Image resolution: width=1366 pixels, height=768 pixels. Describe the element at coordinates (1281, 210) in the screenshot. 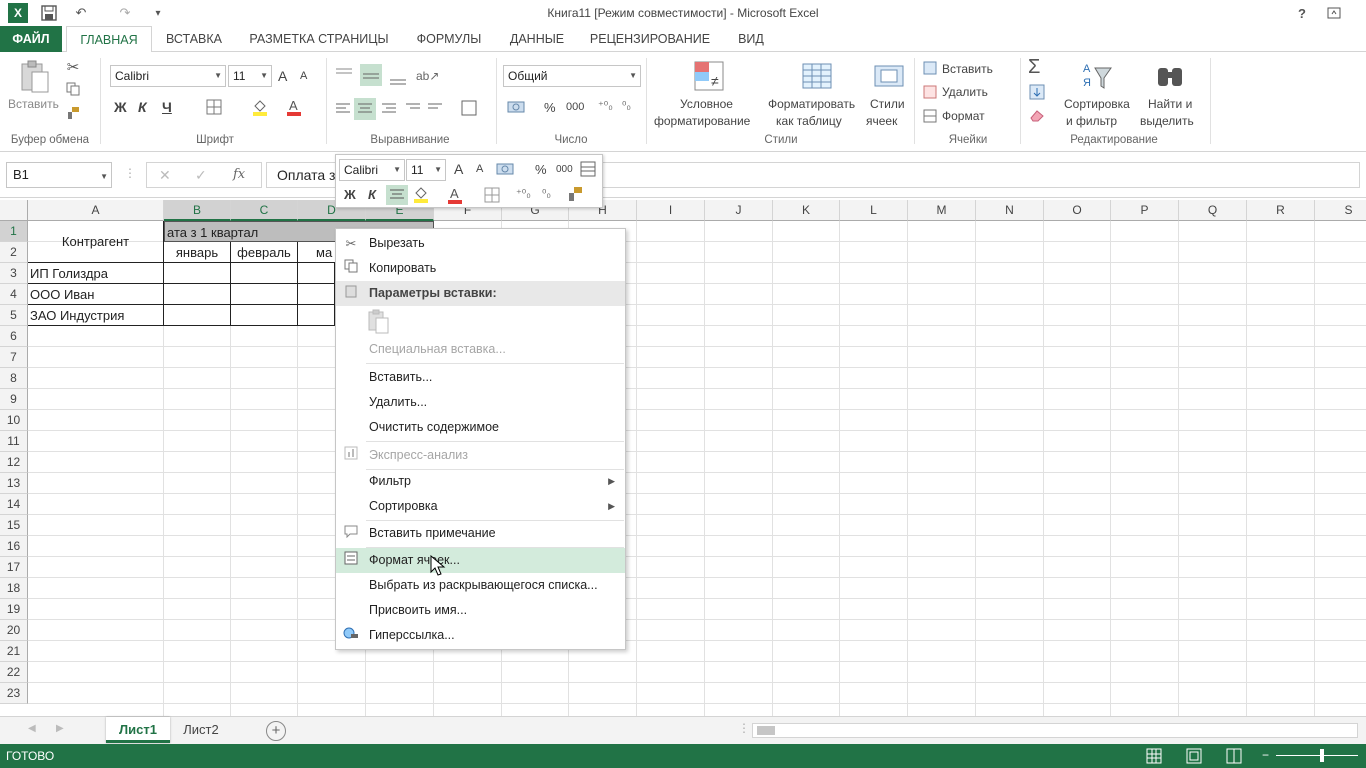

I see `column-header-r: R` at that location.